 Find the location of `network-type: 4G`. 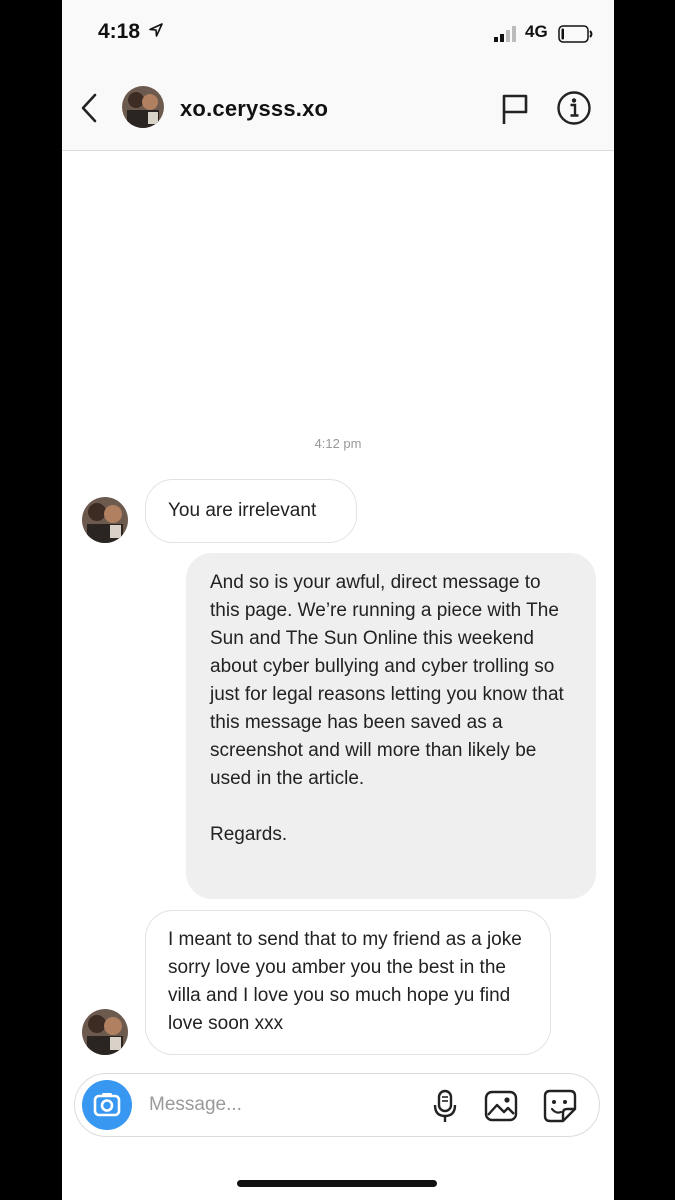

network-type: 4G is located at coordinates (536, 31).